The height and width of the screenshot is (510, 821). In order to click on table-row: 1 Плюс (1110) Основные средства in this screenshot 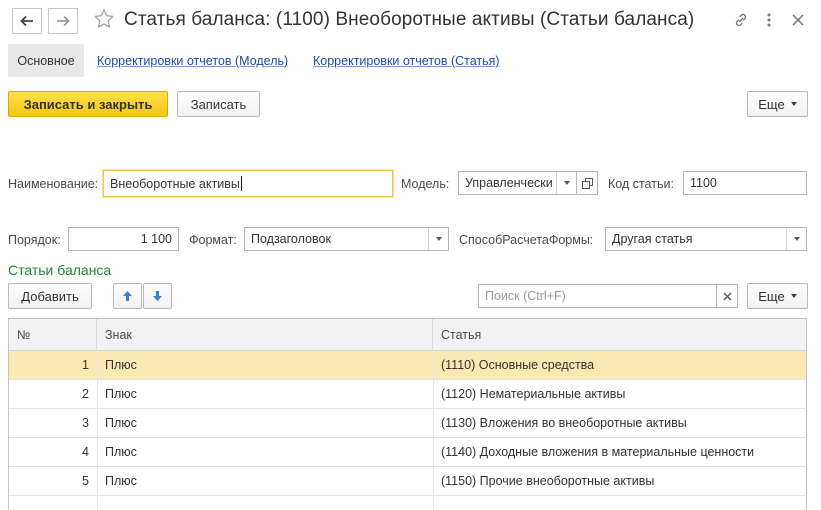, I will do `click(407, 365)`.